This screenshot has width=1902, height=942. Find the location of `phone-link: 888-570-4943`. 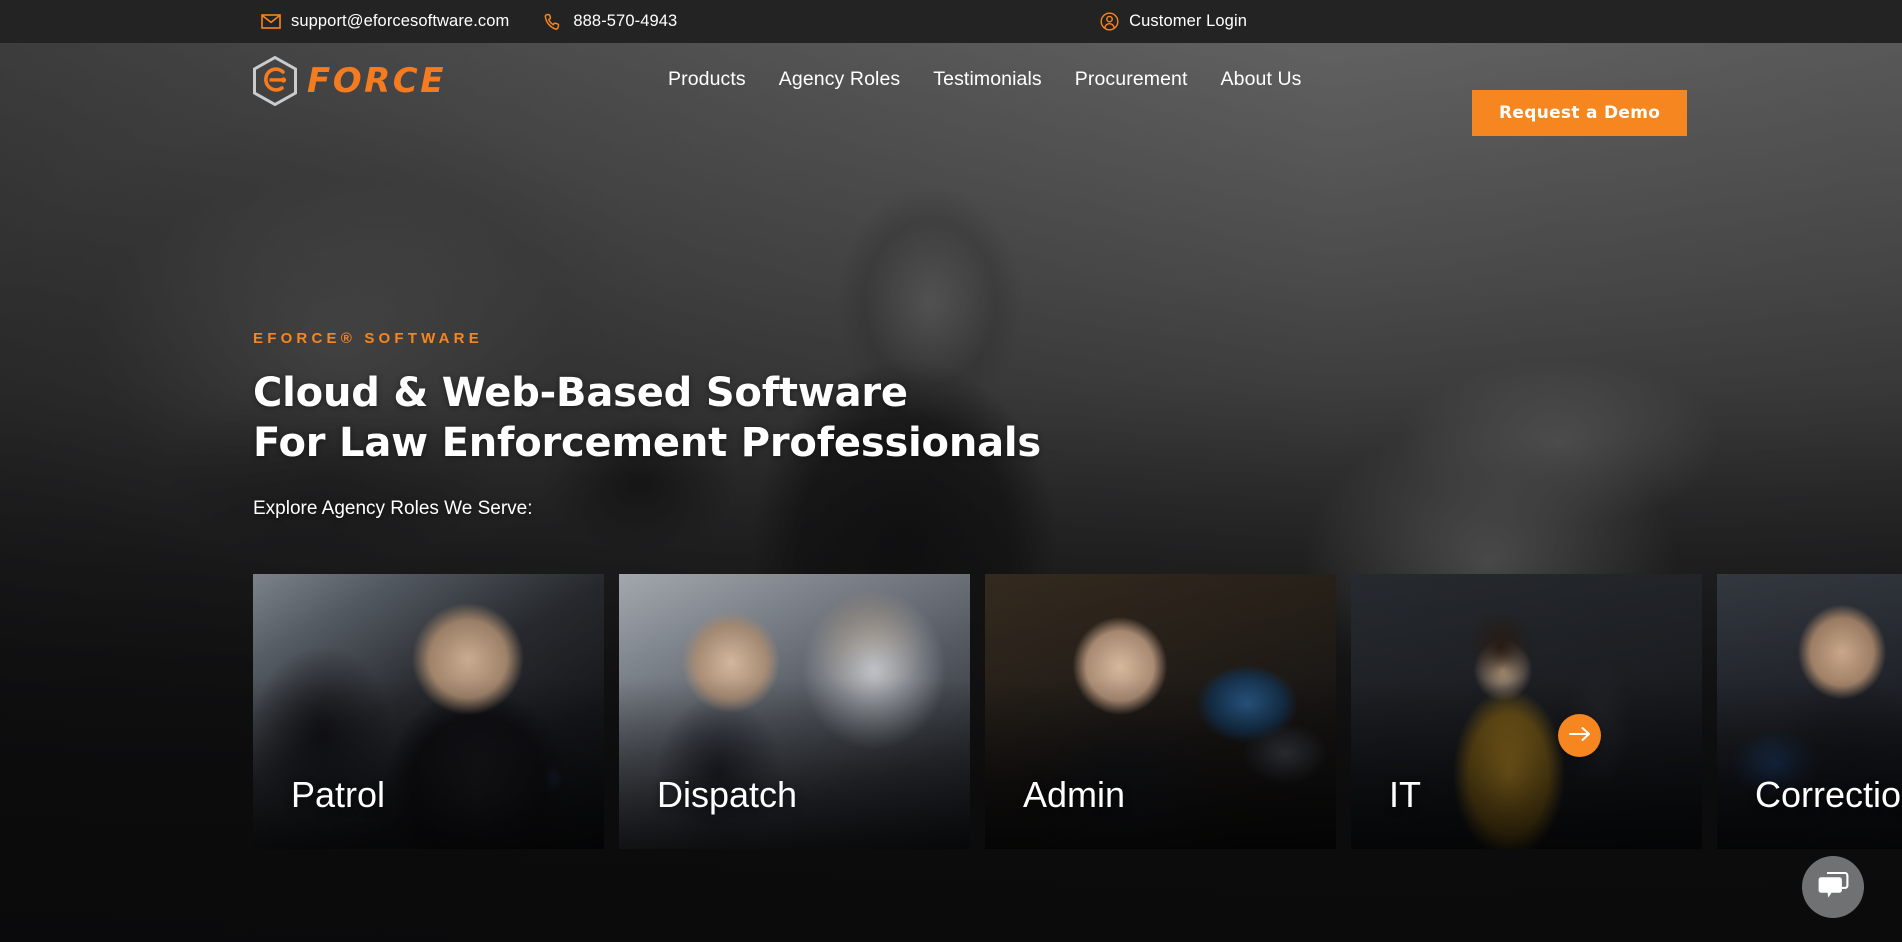

phone-link: 888-570-4943 is located at coordinates (610, 22).